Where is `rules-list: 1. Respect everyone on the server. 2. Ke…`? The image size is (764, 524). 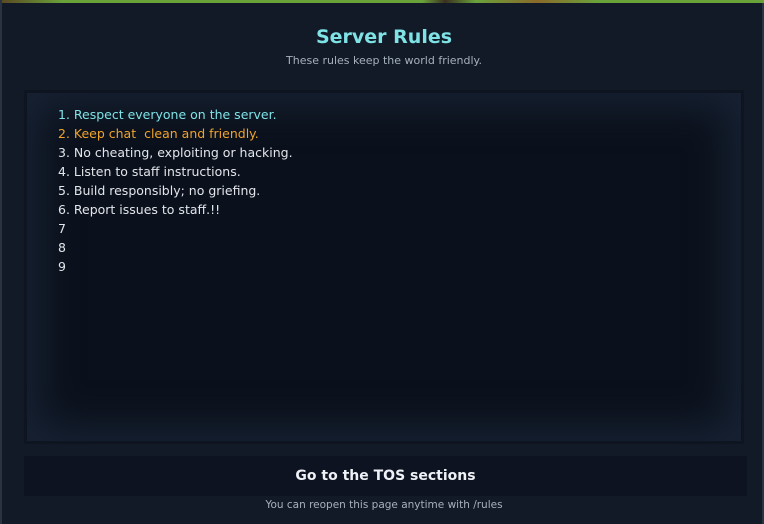
rules-list: 1. Respect everyone on the server. 2. Ke… is located at coordinates (175, 190).